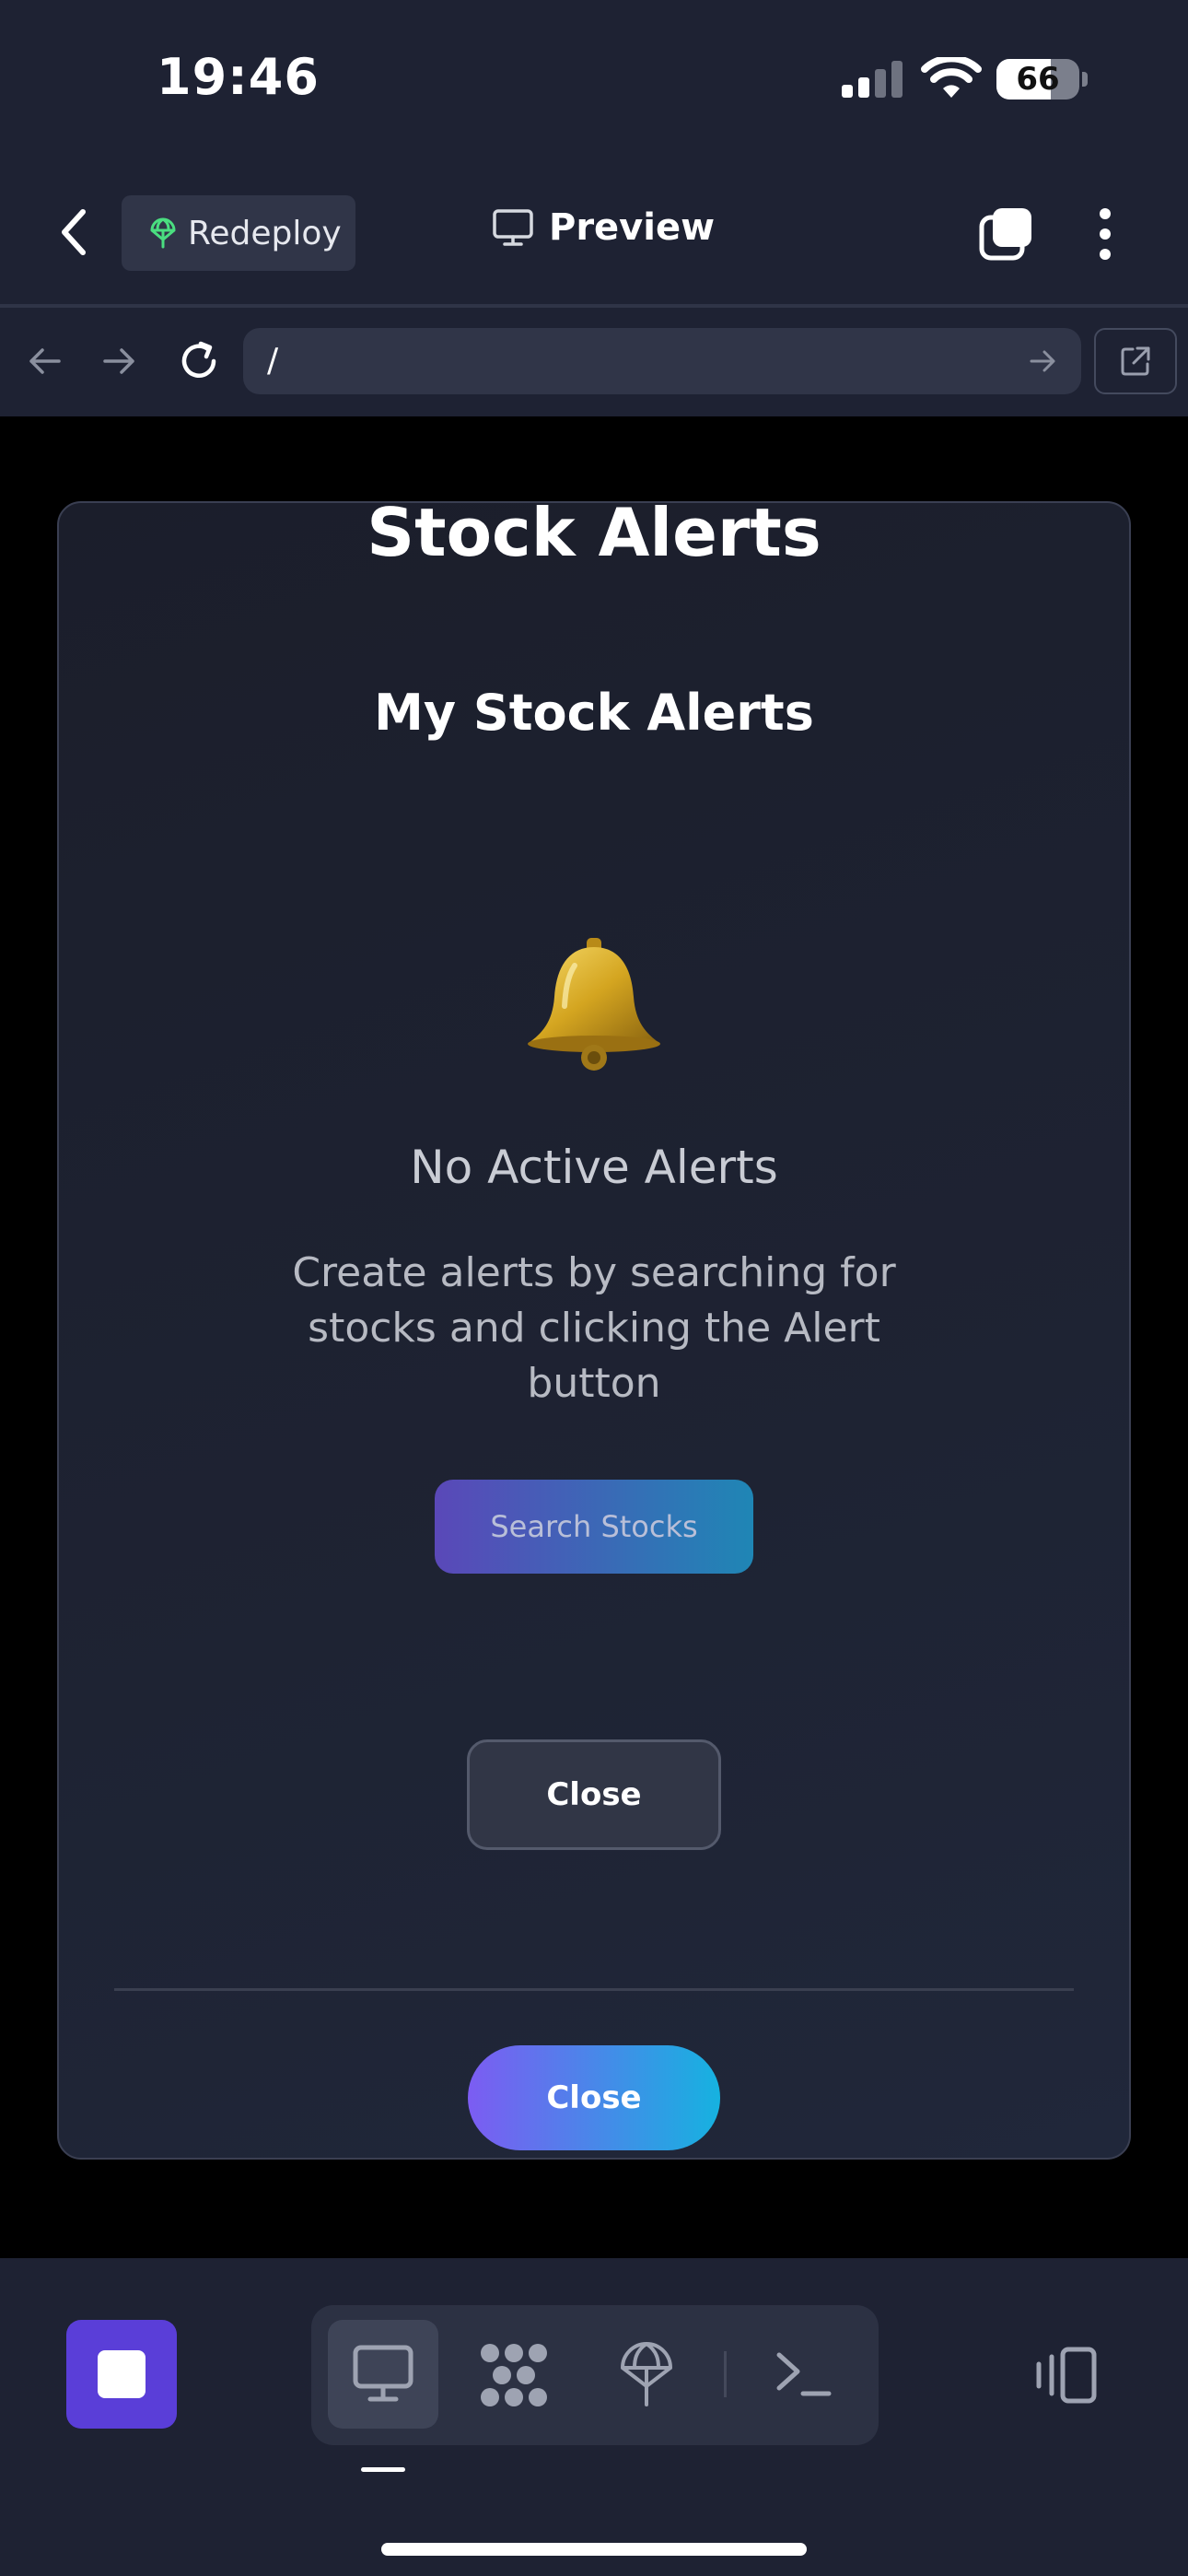  What do you see at coordinates (662, 361) in the screenshot?
I see `url-input: /` at bounding box center [662, 361].